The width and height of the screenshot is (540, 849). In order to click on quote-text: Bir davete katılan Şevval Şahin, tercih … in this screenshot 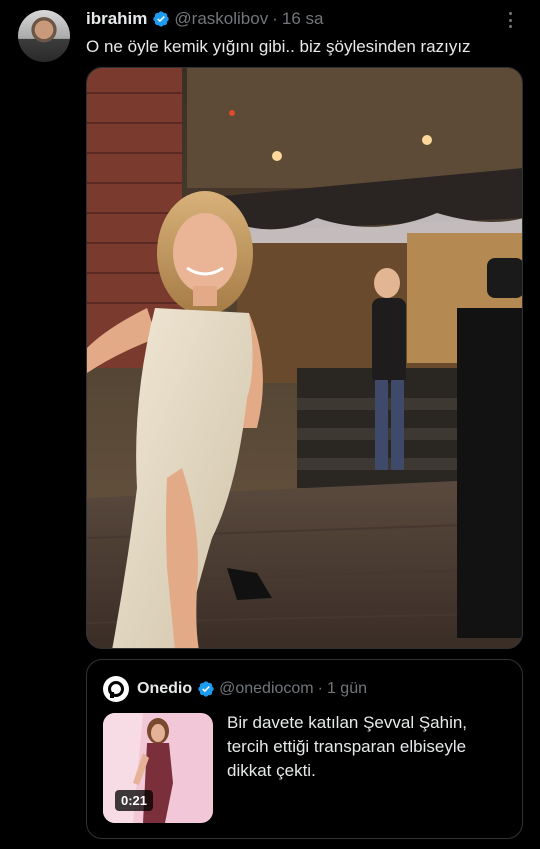, I will do `click(347, 746)`.